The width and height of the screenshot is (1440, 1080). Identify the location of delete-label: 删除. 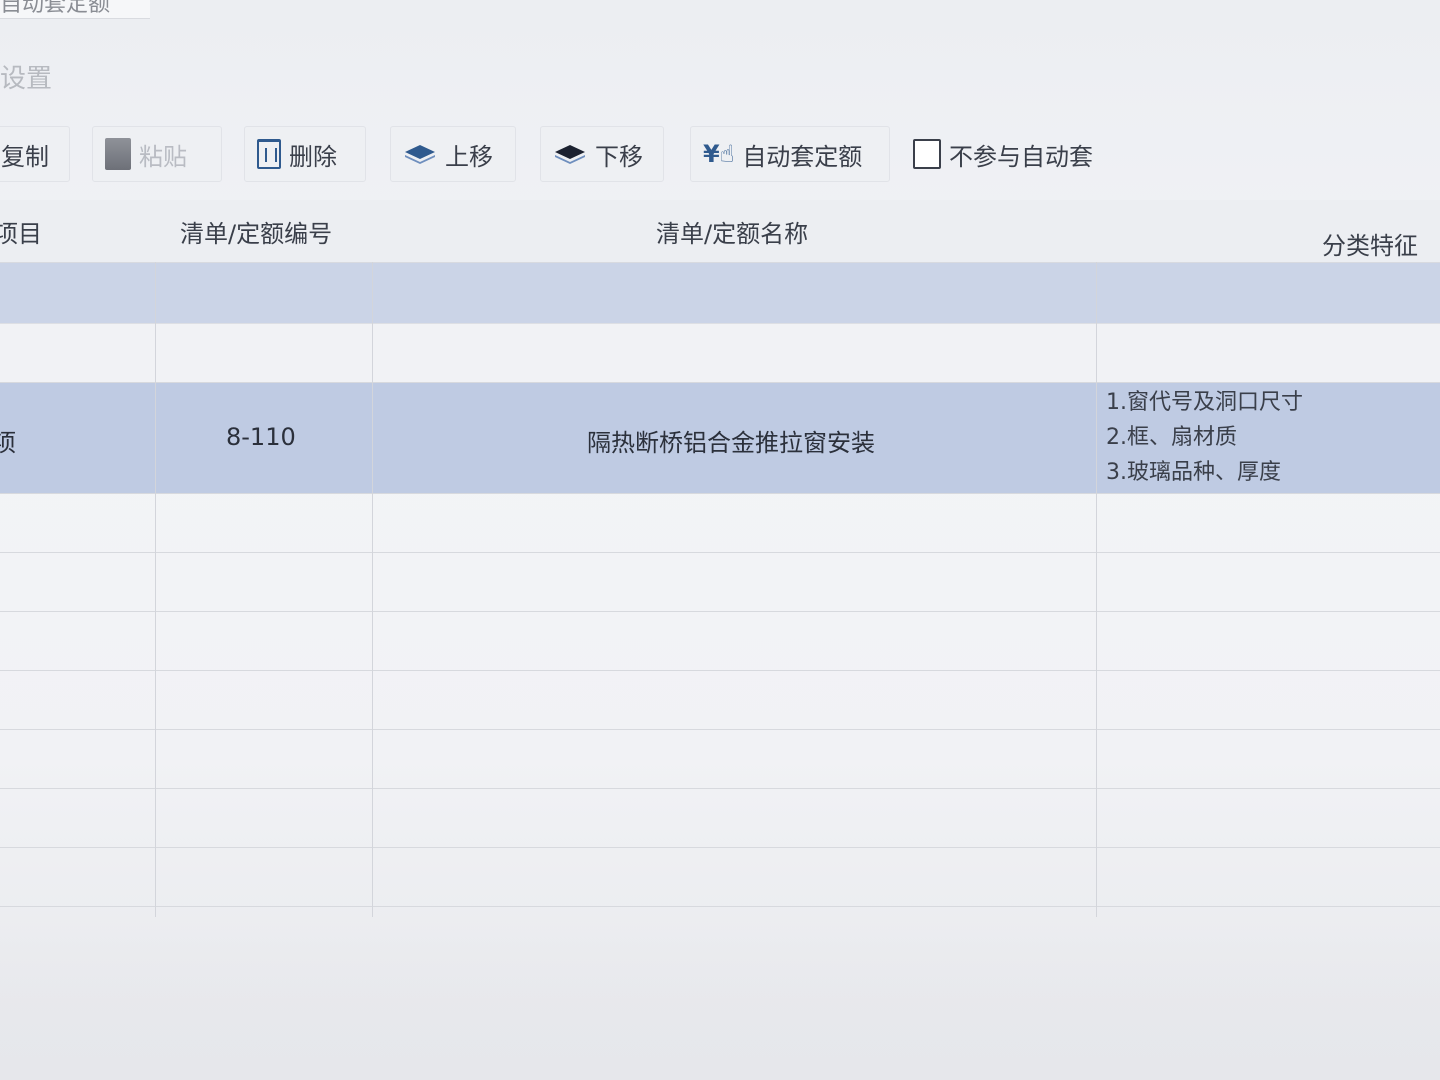
(313, 156).